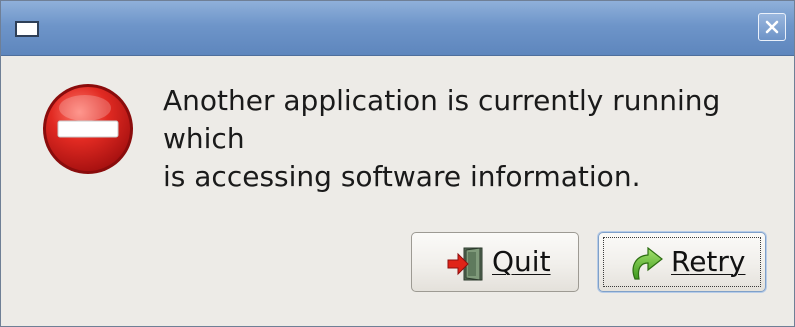  I want to click on message-line-2: is accessing software information., so click(402, 176).